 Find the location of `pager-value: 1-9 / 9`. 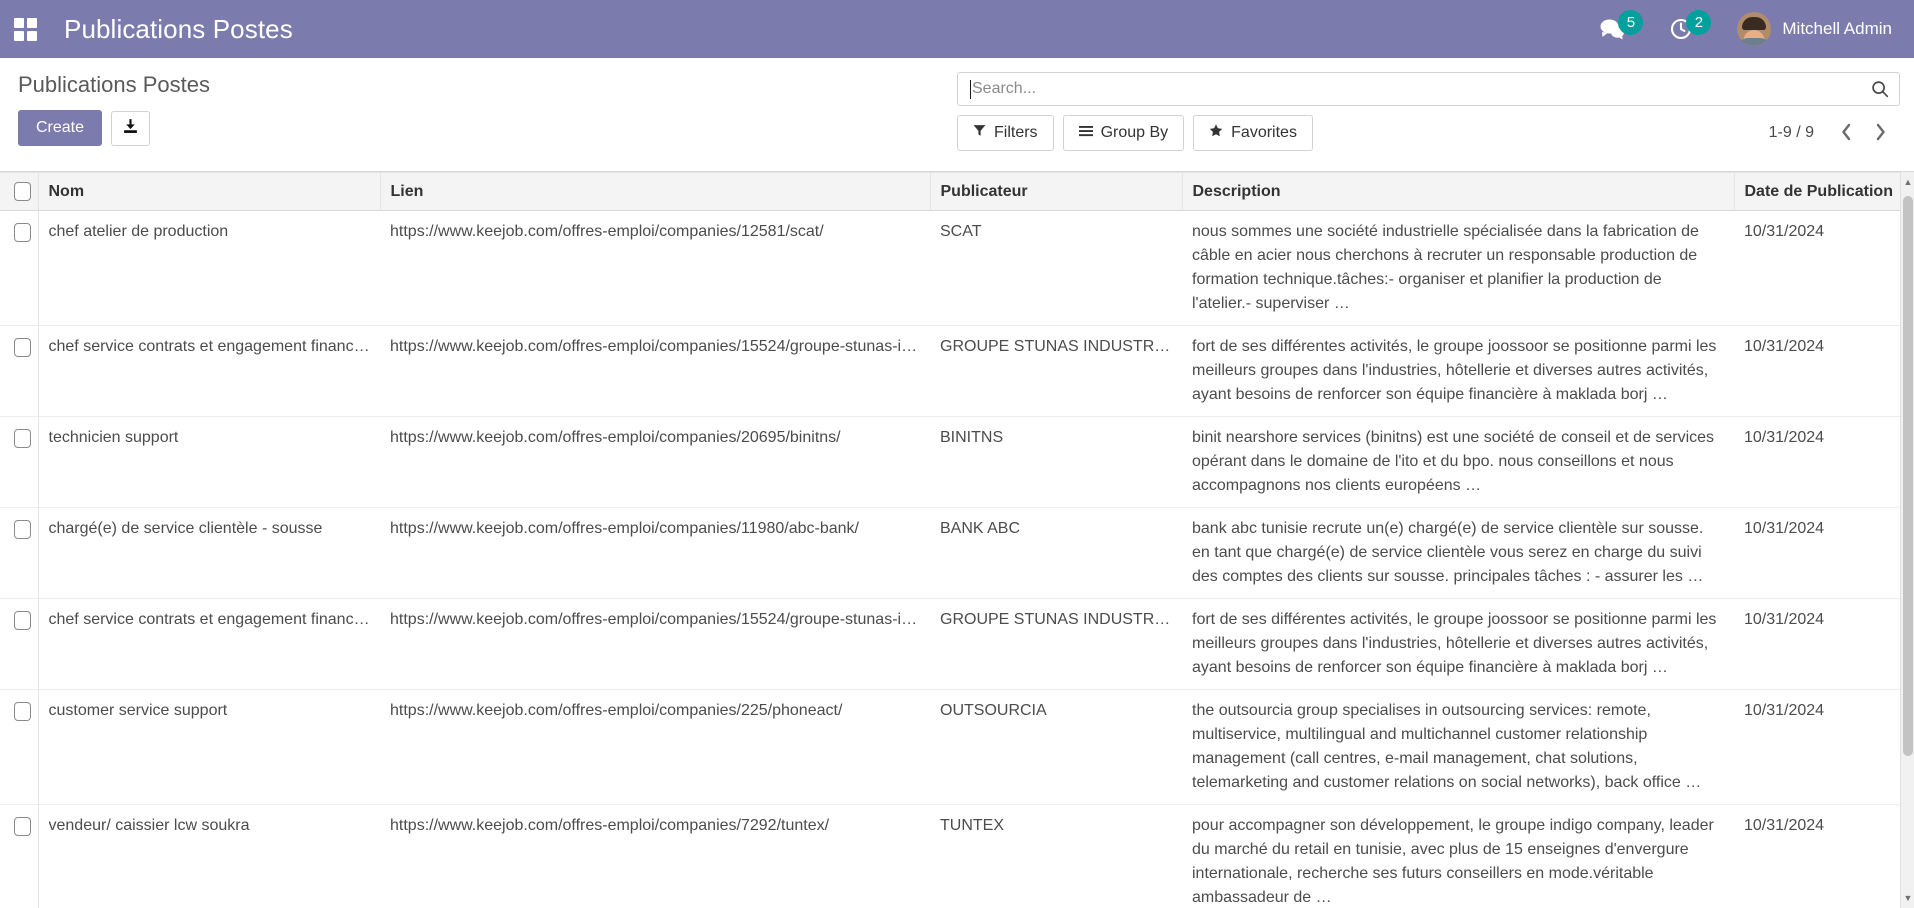

pager-value: 1-9 / 9 is located at coordinates (1791, 133).